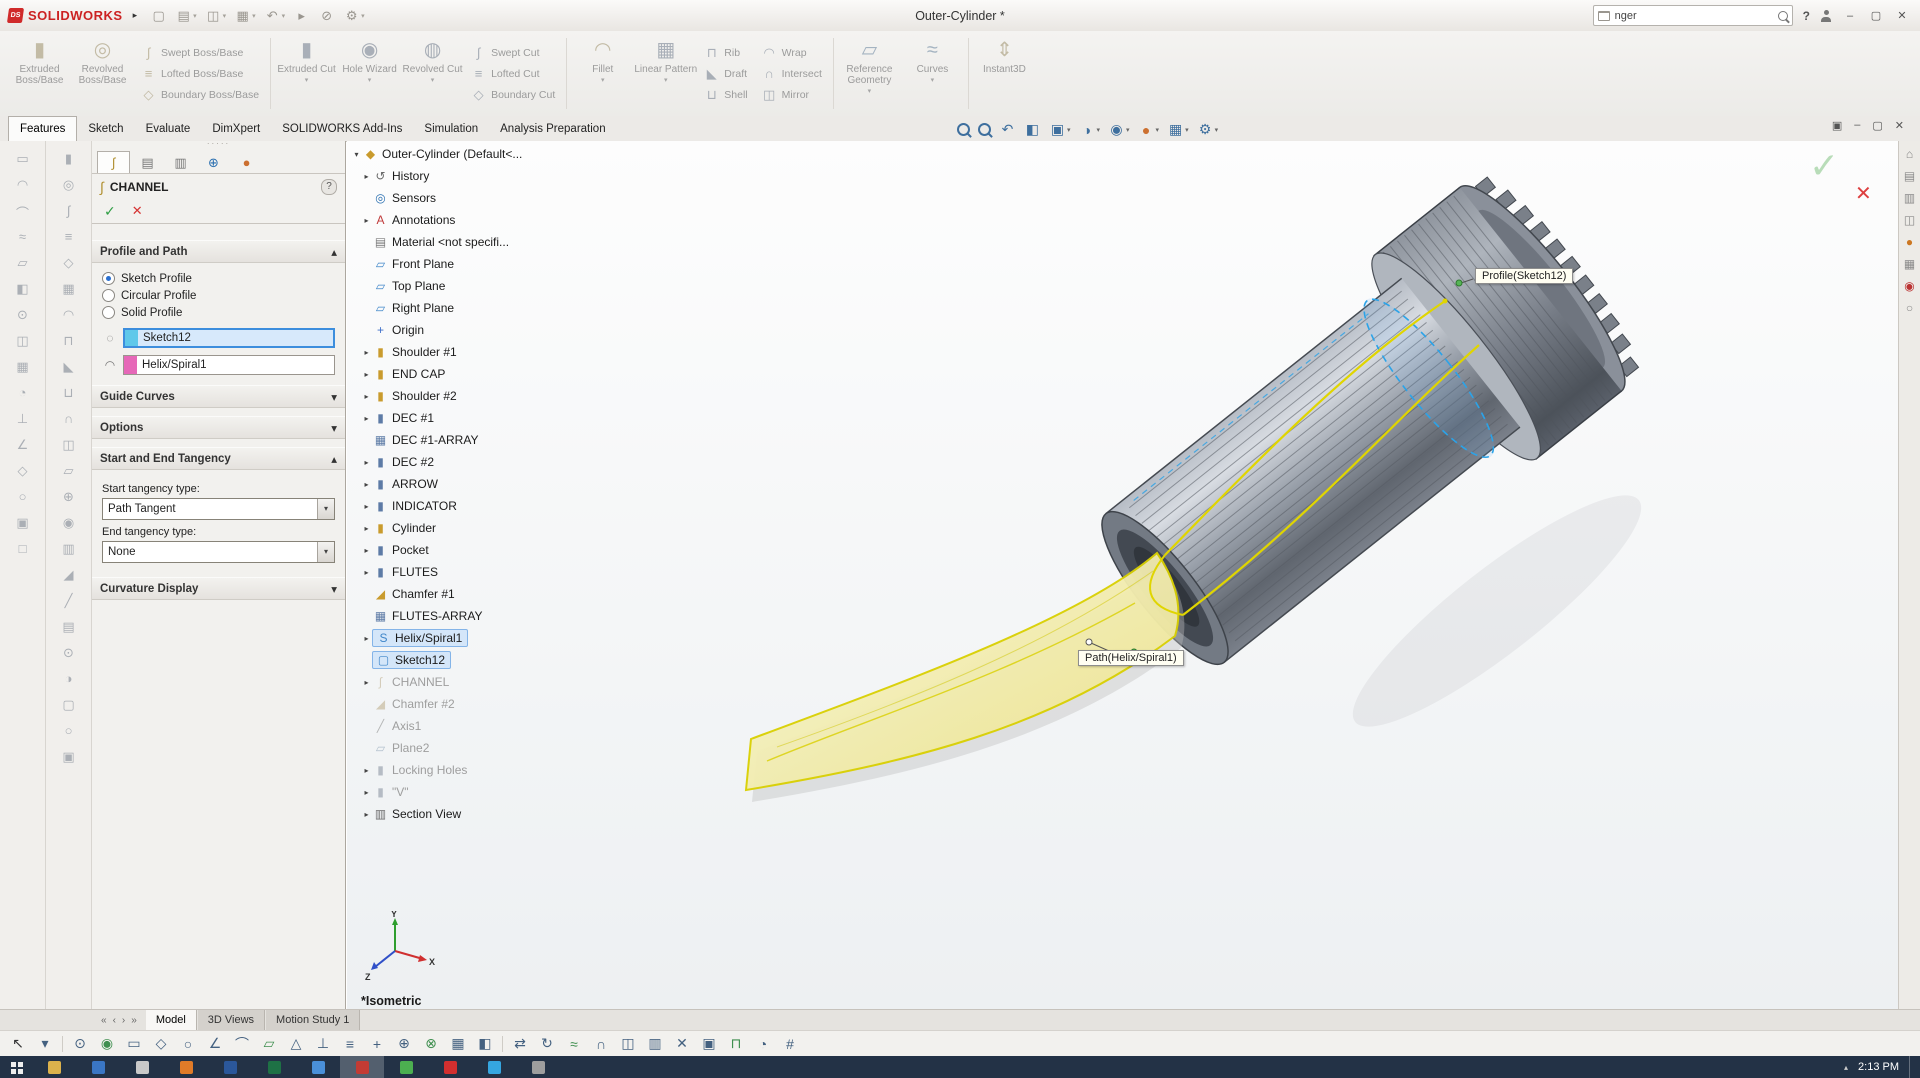 The height and width of the screenshot is (1078, 1920). Describe the element at coordinates (963, 129) in the screenshot. I see `zoom-fit-button` at that location.